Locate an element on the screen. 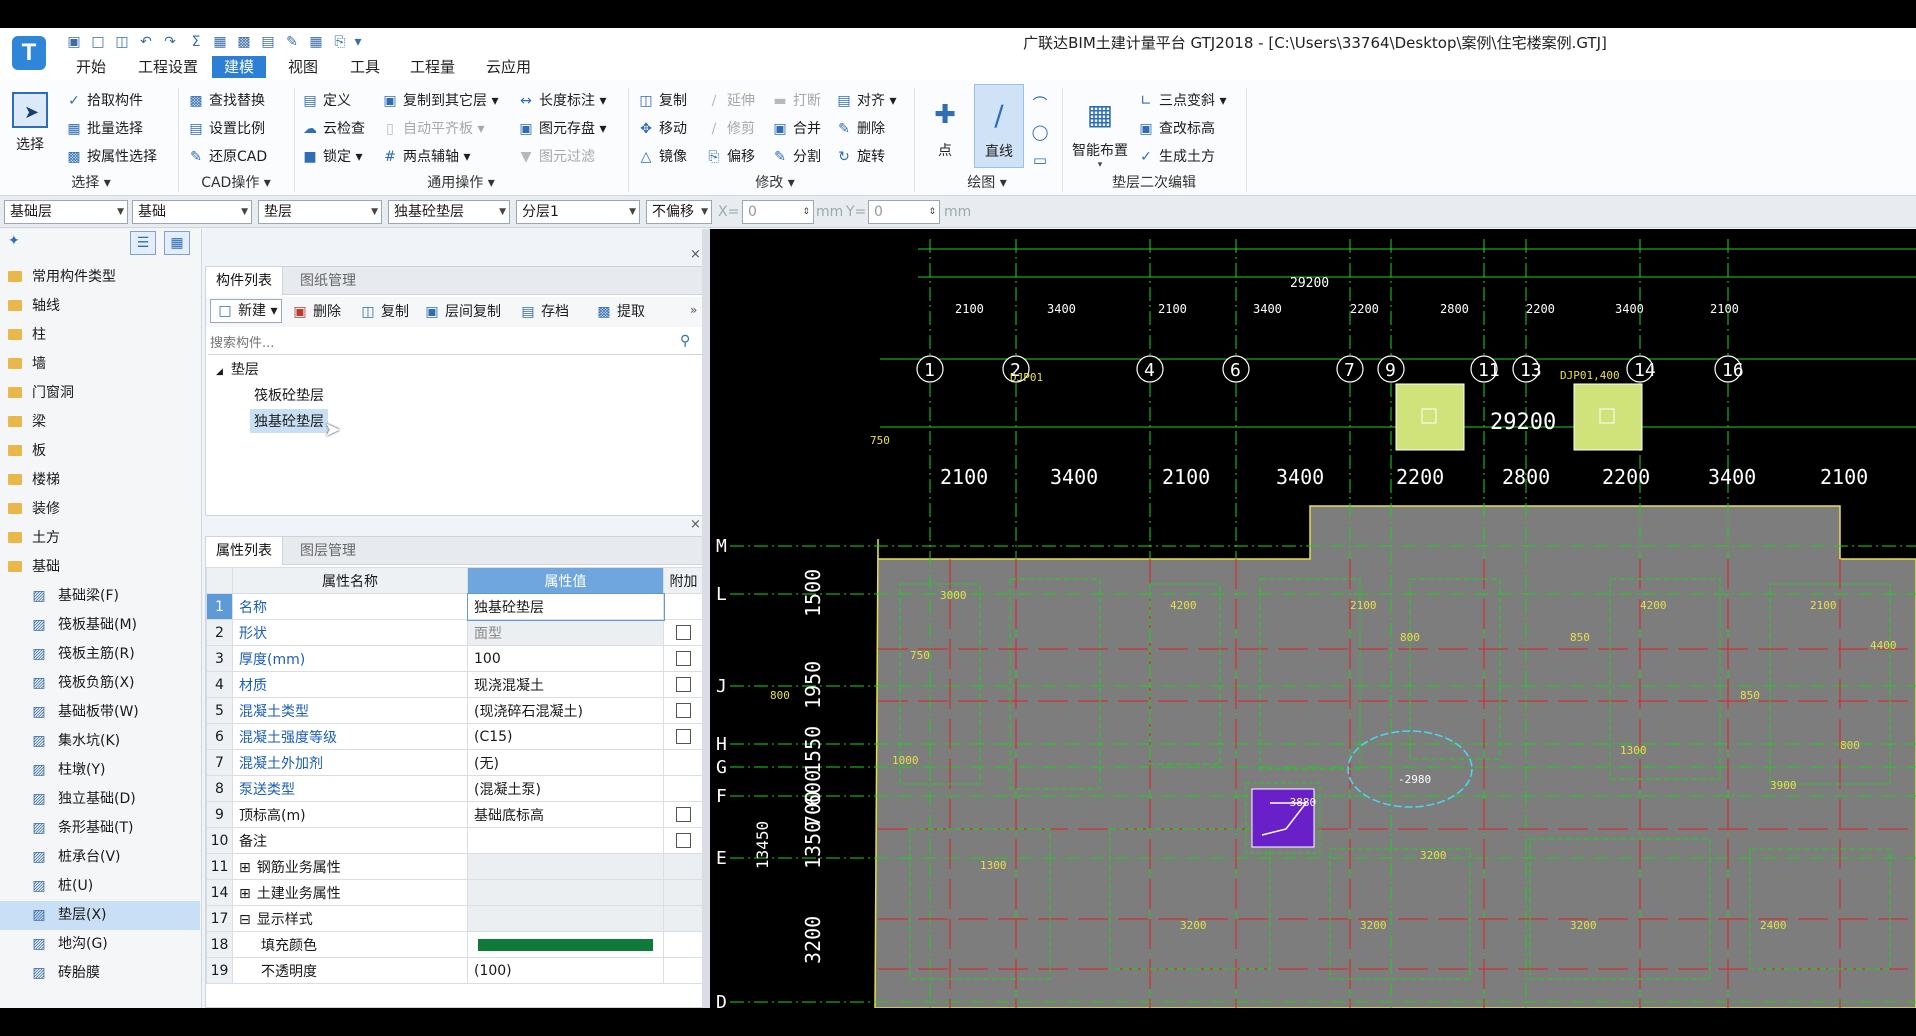 The image size is (1916, 1036). list-view-icon: ☰ is located at coordinates (143, 243).